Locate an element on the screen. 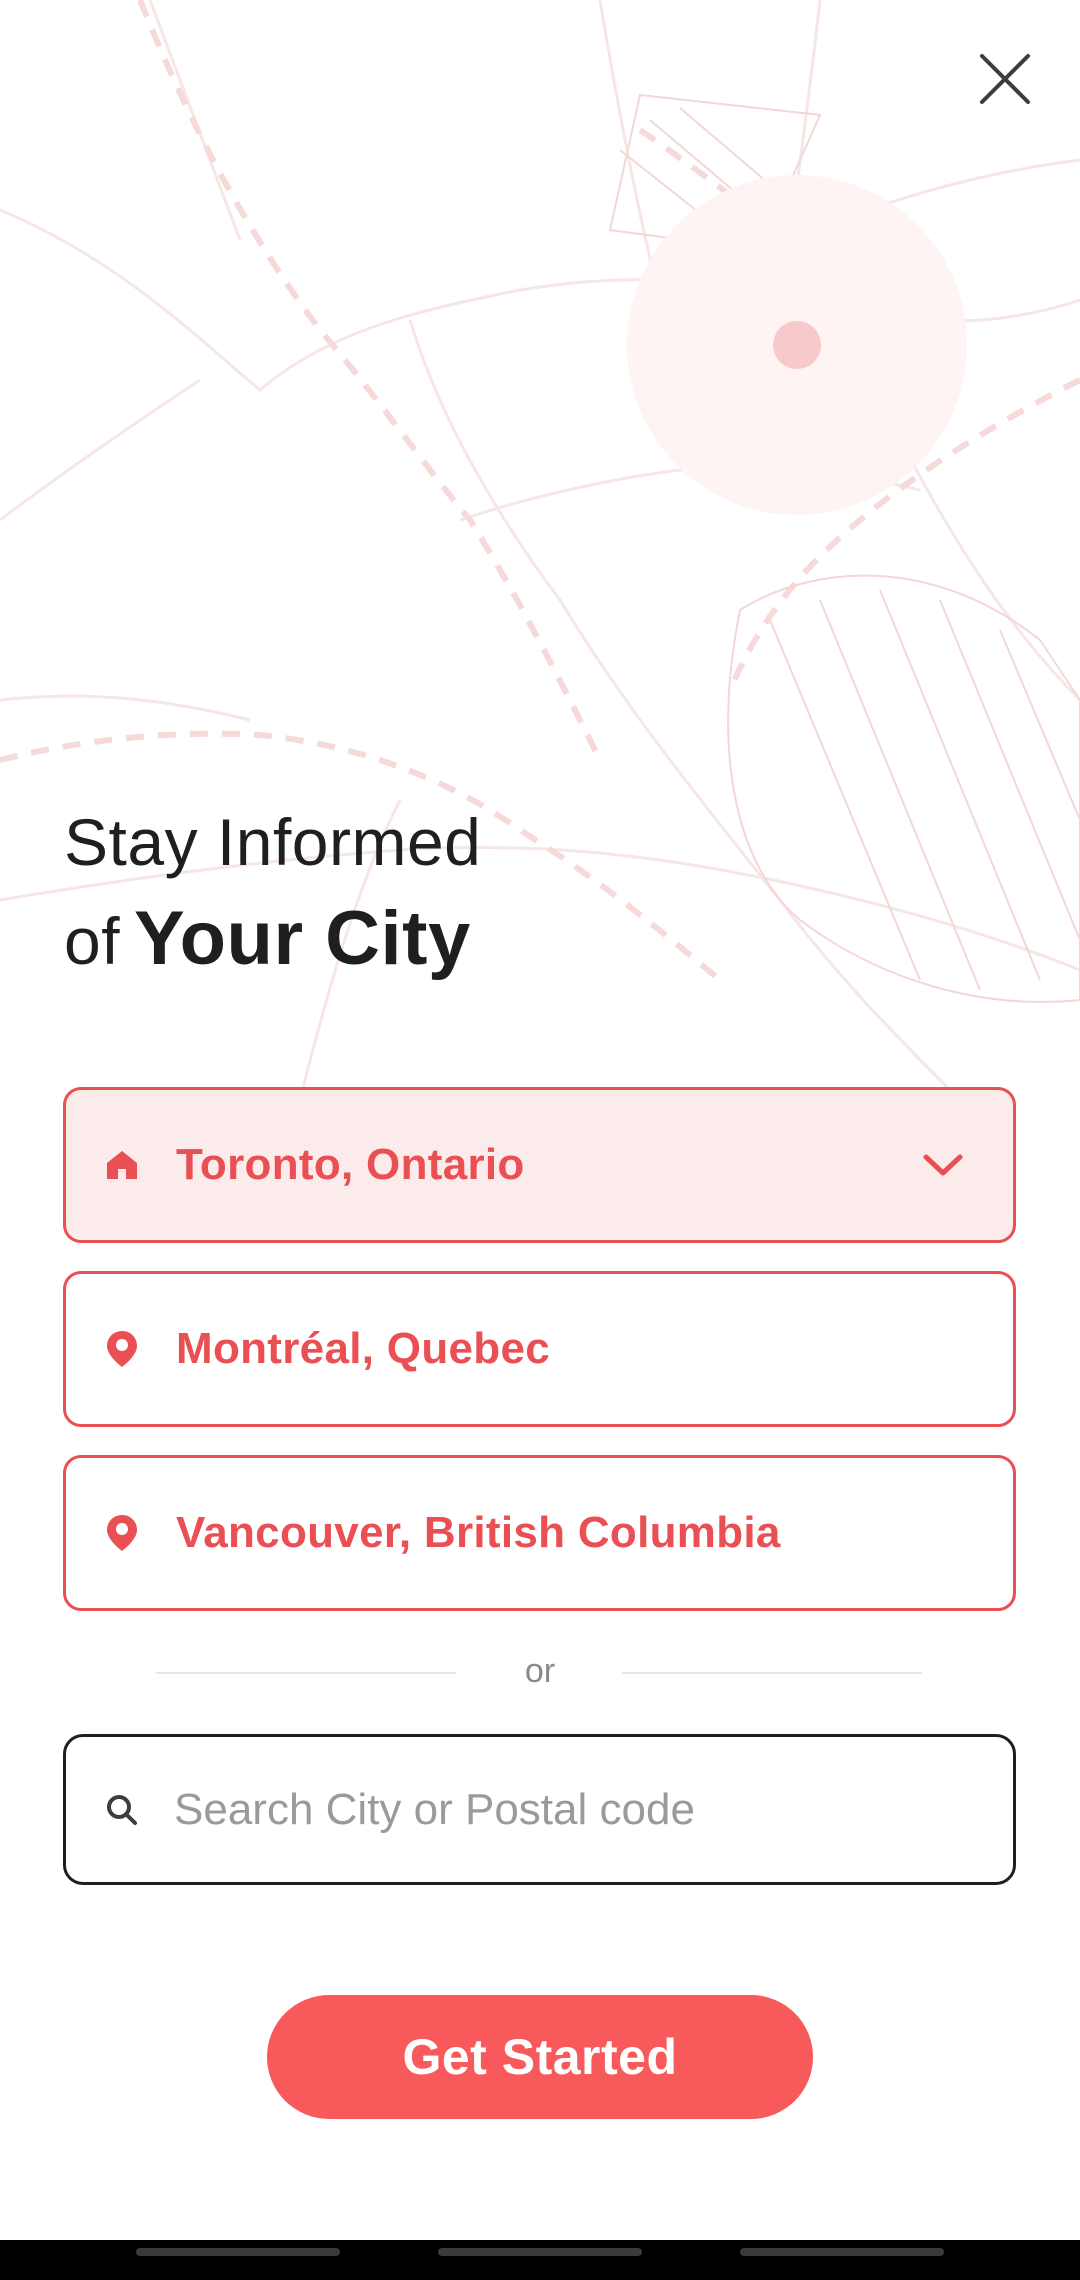 The width and height of the screenshot is (1080, 2280). nav-handle-center is located at coordinates (540, 2252).